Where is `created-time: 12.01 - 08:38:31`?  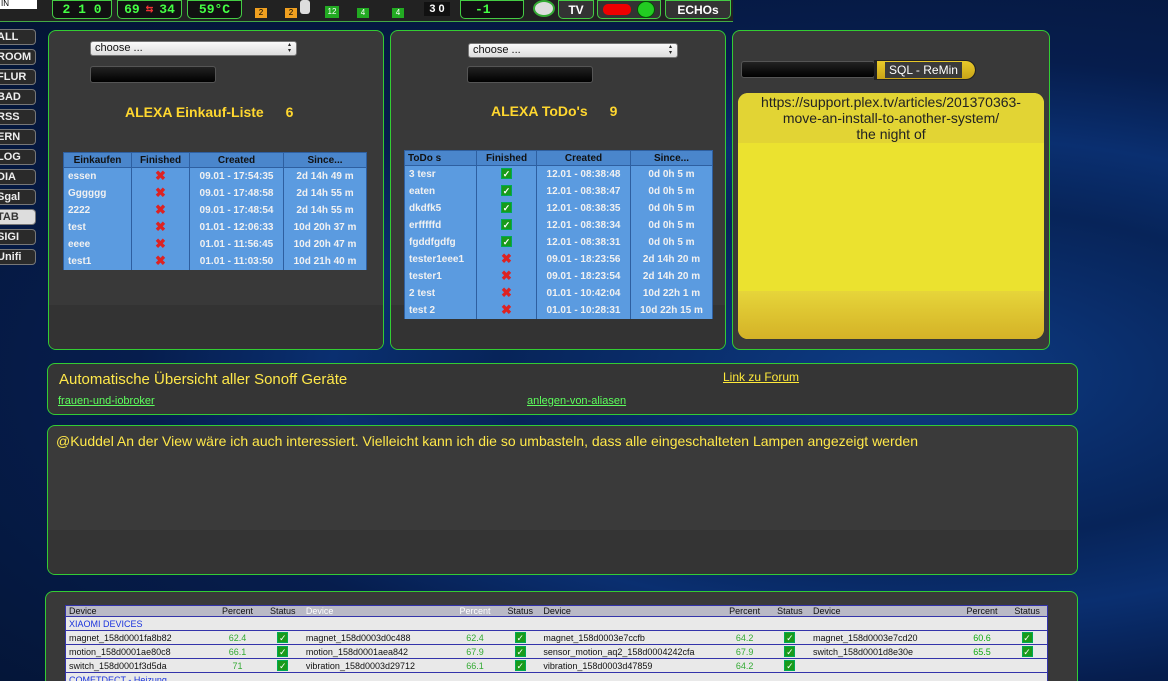
created-time: 12.01 - 08:38:31 is located at coordinates (583, 242).